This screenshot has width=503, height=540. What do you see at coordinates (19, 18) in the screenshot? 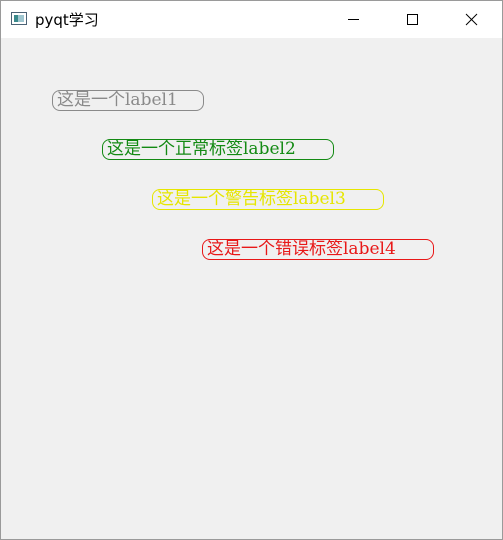
I see `app-window-icon` at bounding box center [19, 18].